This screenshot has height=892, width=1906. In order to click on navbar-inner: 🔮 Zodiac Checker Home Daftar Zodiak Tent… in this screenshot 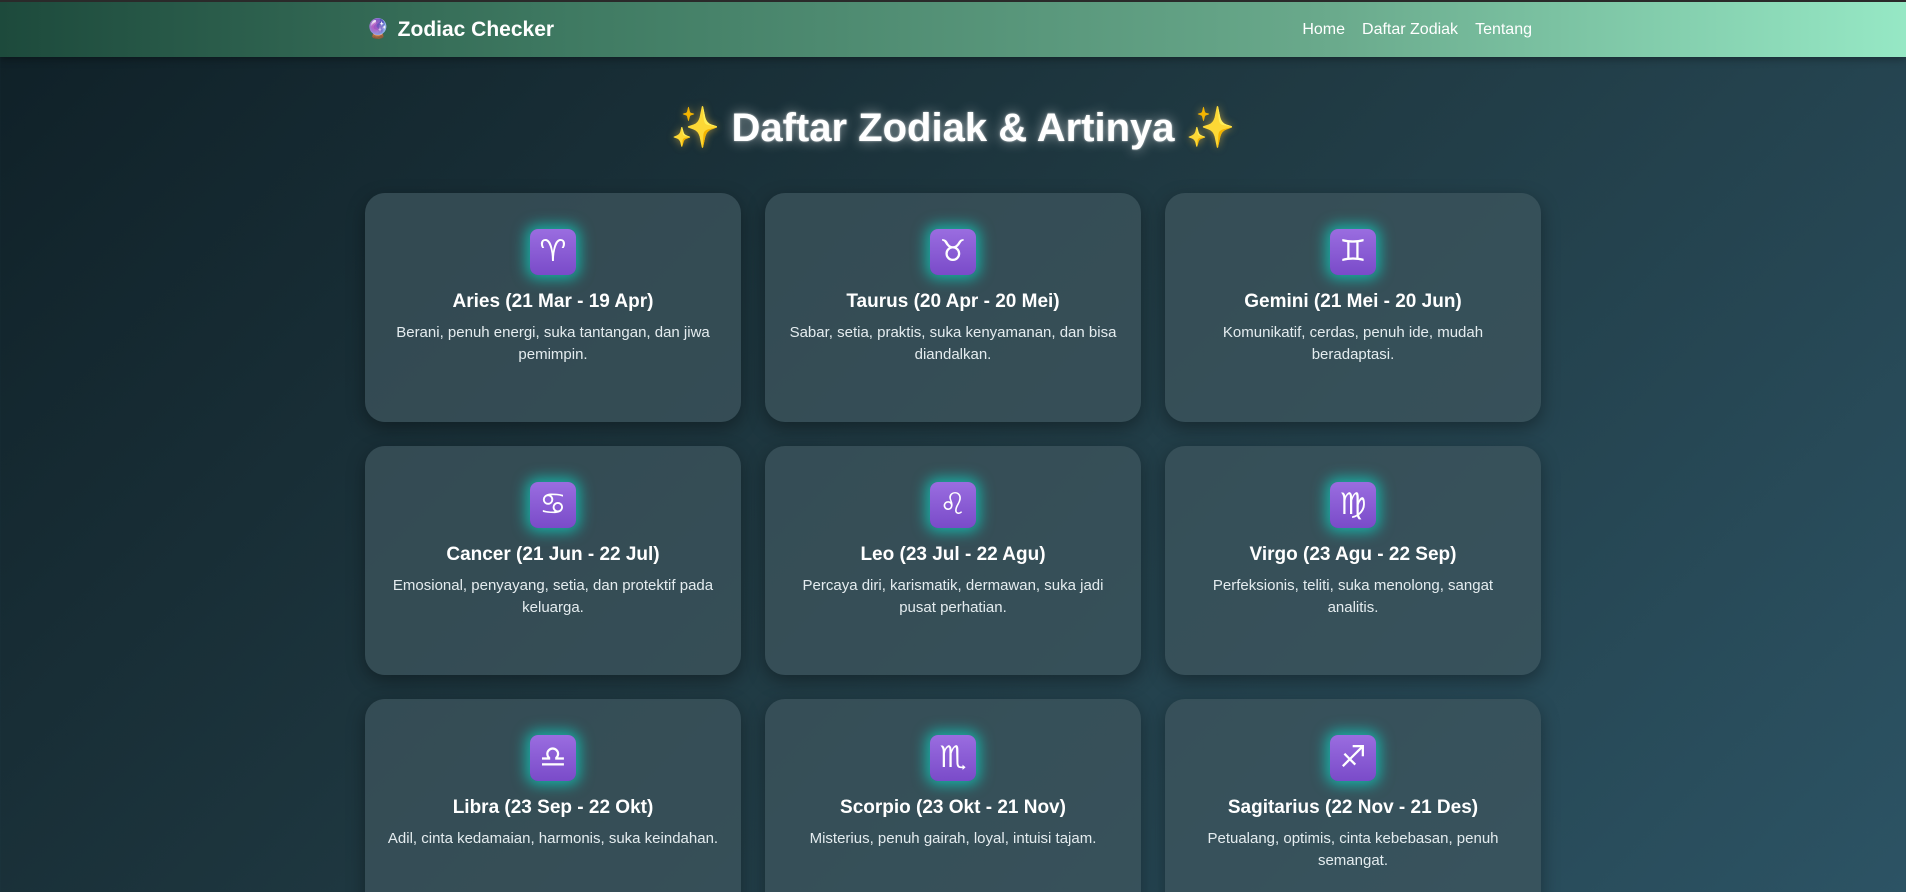, I will do `click(949, 29)`.